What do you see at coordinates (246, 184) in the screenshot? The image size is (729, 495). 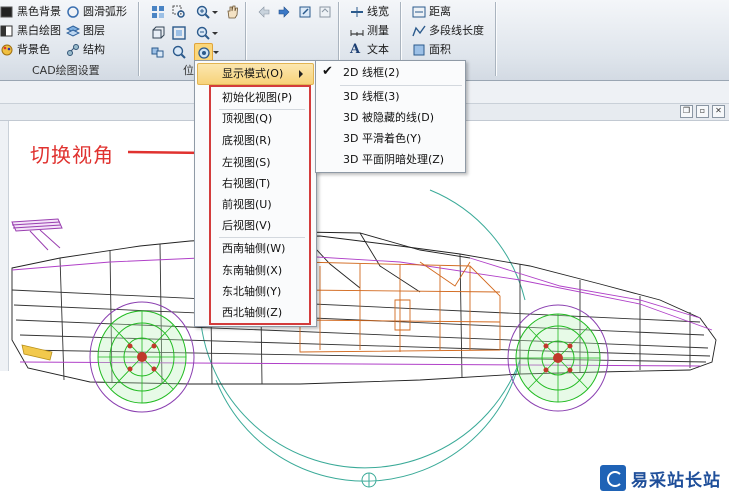 I see `menu-item-right-view: 右视图(T)` at bounding box center [246, 184].